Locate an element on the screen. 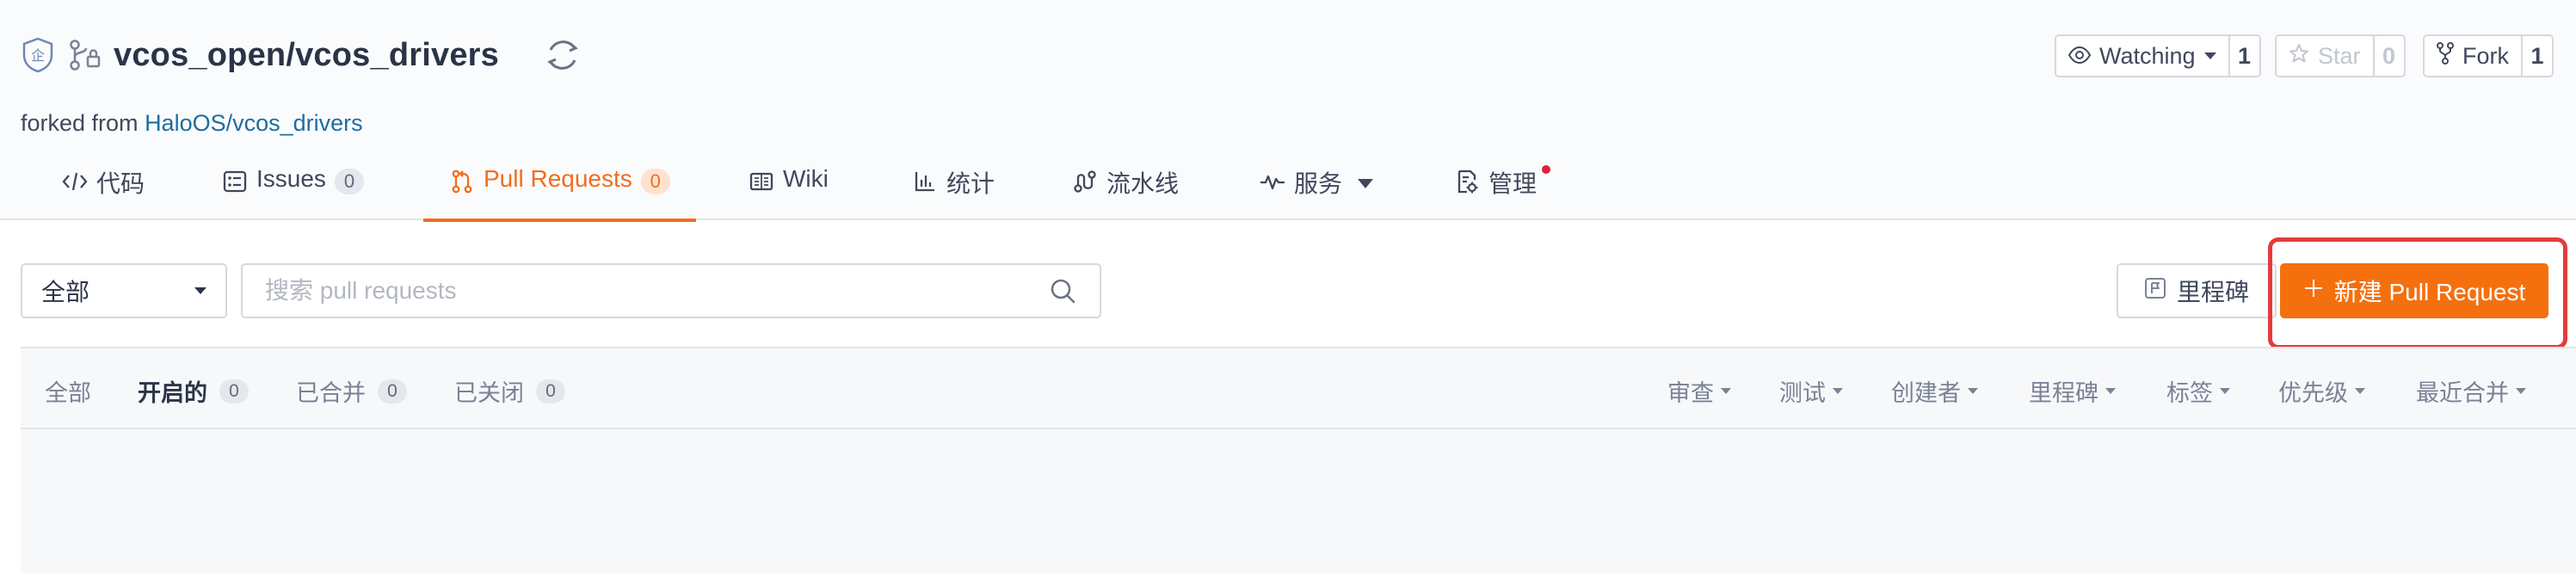 The image size is (2576, 573). eye-icon is located at coordinates (2080, 56).